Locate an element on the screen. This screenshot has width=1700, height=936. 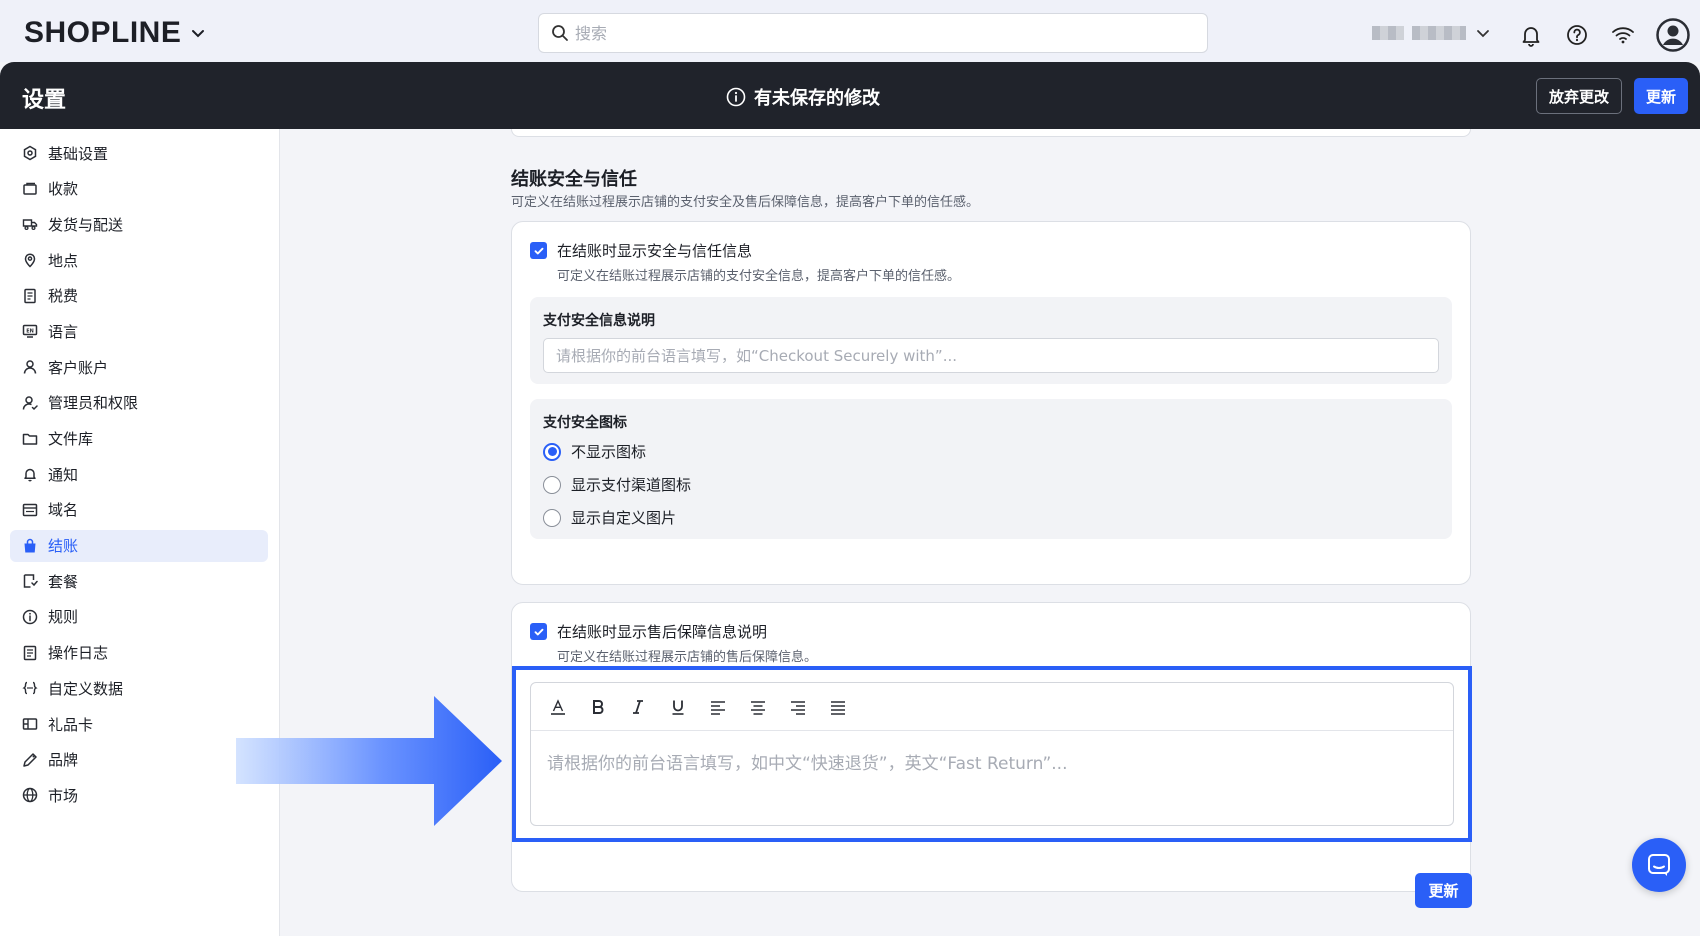
sidebar-item-brand: 品牌 is located at coordinates (139, 760).